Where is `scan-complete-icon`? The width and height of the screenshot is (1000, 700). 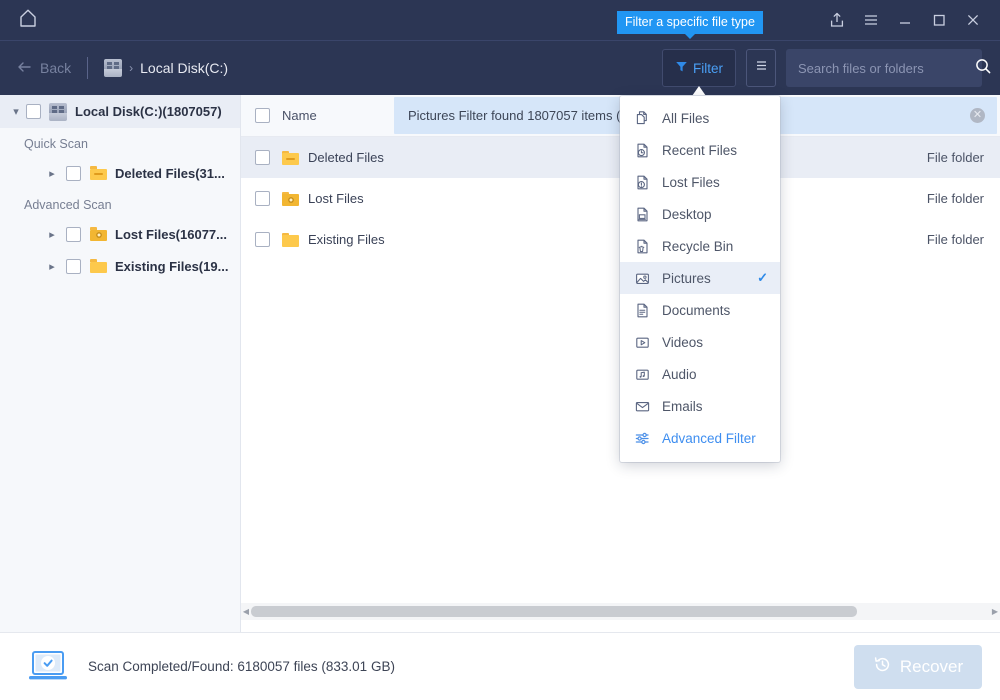
scan-complete-icon is located at coordinates (48, 667).